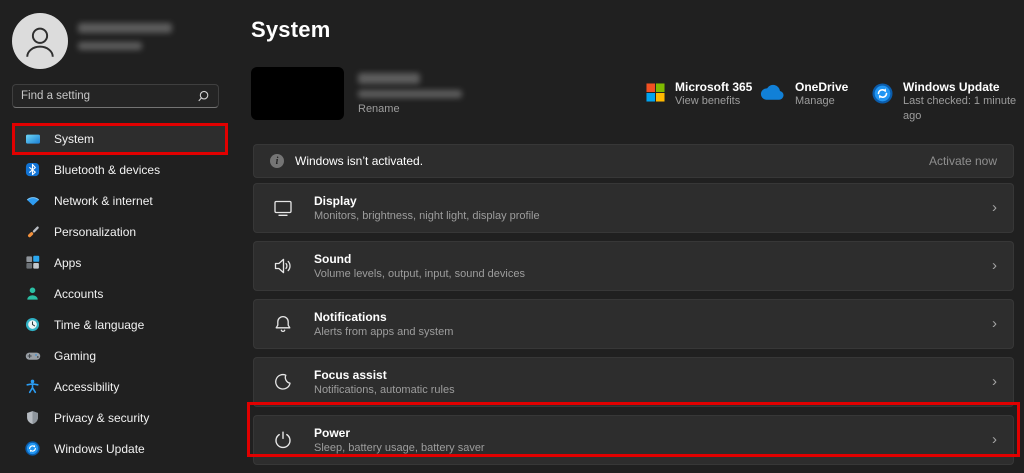 This screenshot has width=1024, height=473. I want to click on sidebar-item-time-language: Time & language, so click(120, 324).